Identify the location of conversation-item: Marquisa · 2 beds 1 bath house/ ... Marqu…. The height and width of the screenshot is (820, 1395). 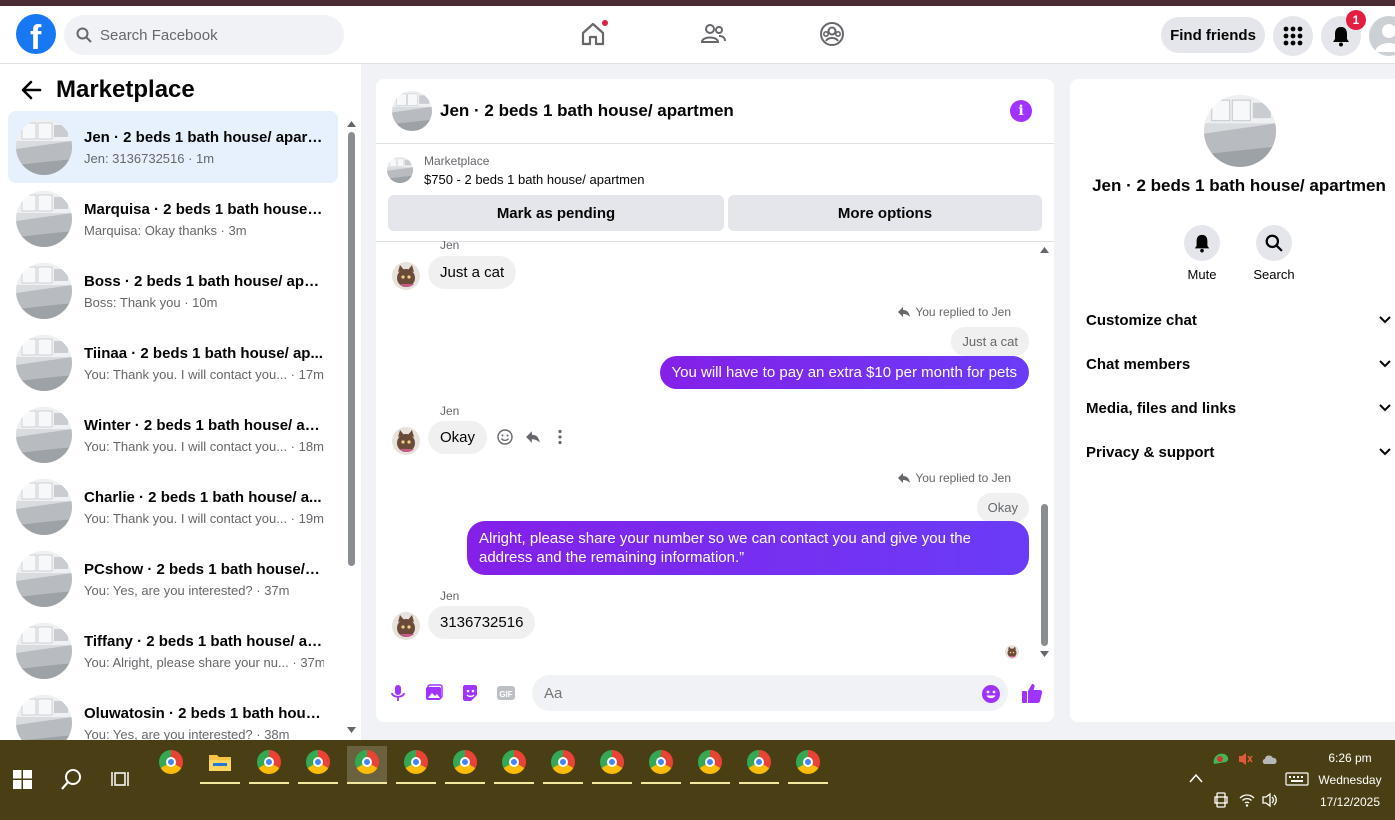
(173, 219).